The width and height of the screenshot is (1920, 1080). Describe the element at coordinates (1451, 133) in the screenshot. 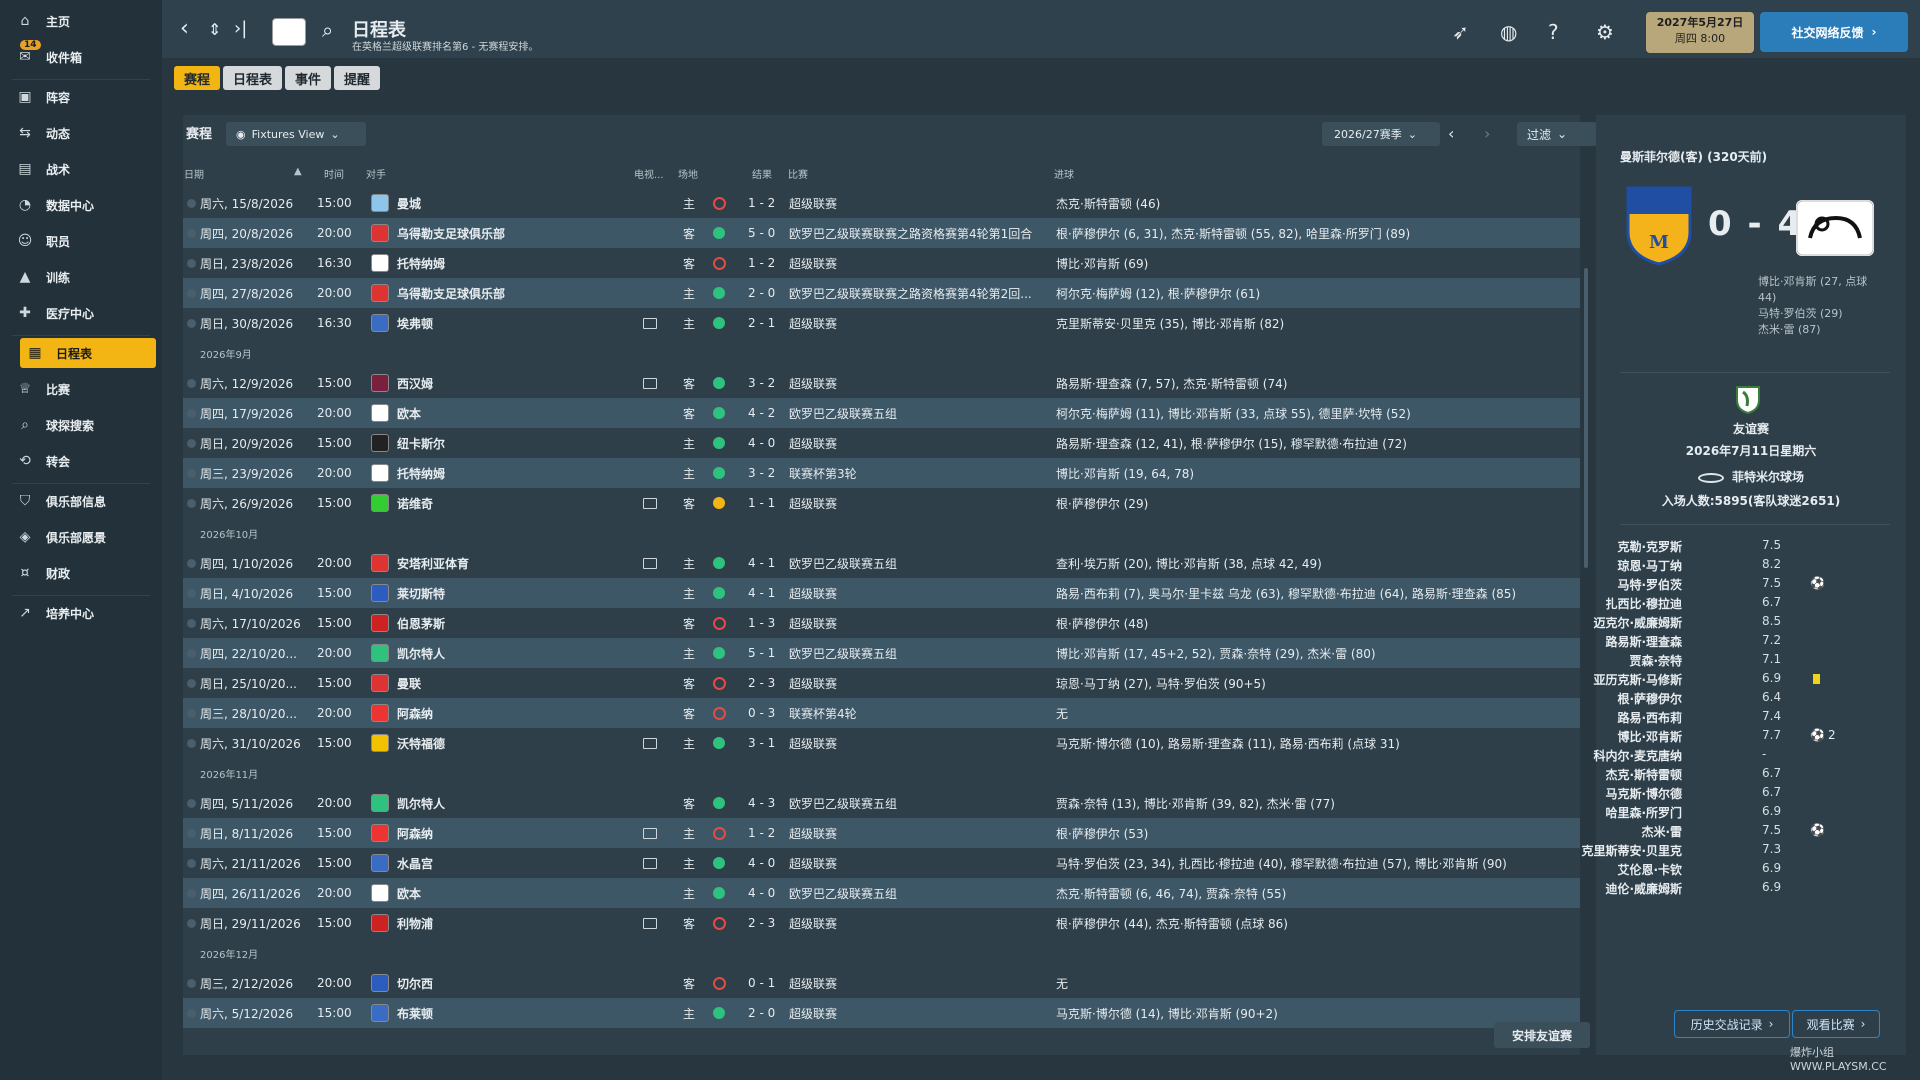

I see `prev-season-icon: ‹` at that location.